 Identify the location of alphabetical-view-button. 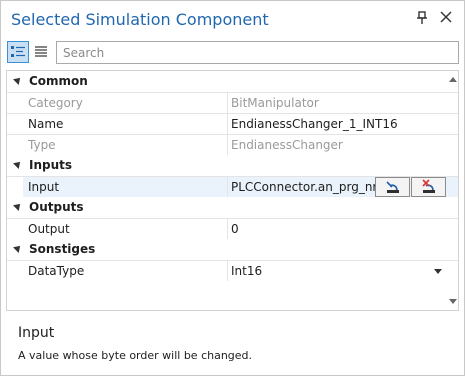
(42, 52).